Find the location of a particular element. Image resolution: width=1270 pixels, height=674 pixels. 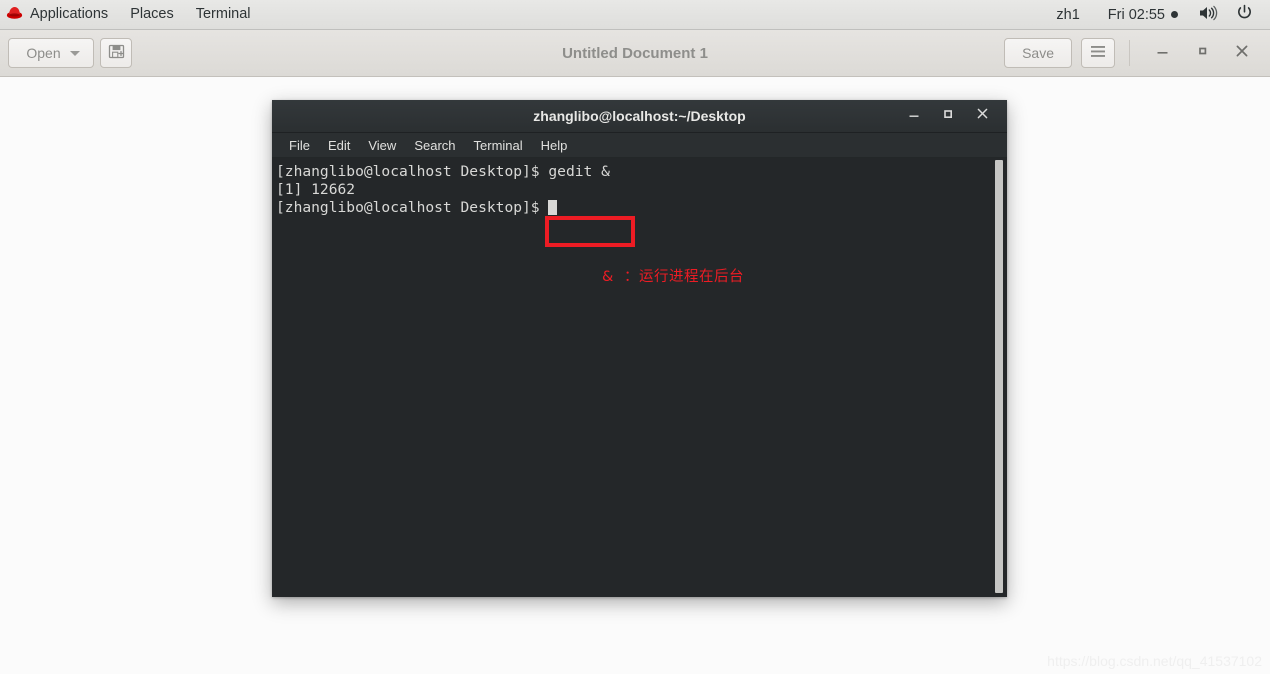

save-as-button is located at coordinates (116, 53).